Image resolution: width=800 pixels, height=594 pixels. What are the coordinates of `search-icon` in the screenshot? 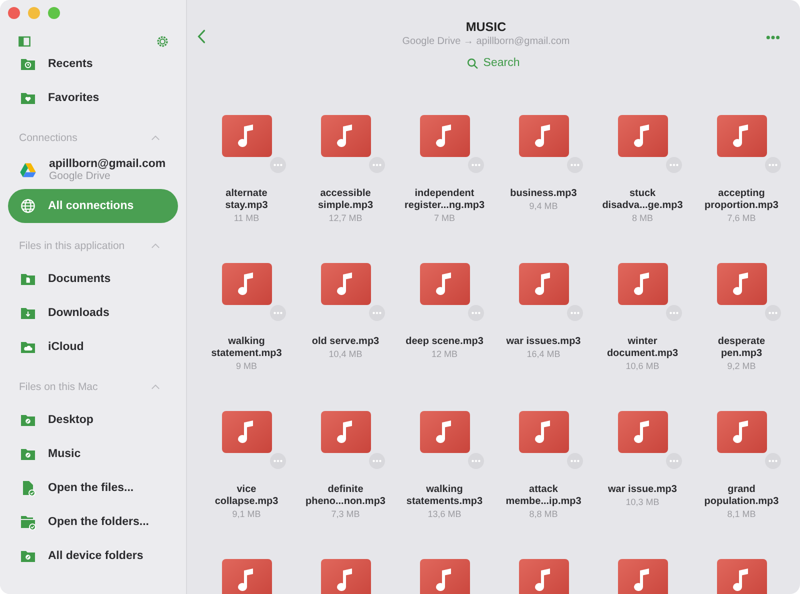 It's located at (472, 63).